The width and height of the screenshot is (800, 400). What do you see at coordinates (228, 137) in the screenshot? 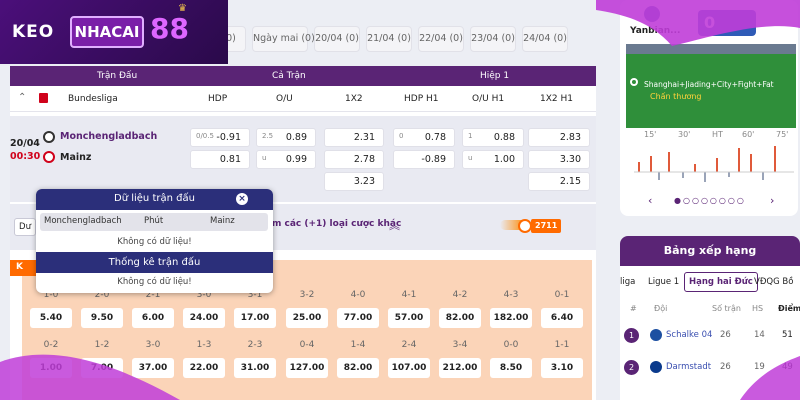
I see `odds-value: -0.91` at bounding box center [228, 137].